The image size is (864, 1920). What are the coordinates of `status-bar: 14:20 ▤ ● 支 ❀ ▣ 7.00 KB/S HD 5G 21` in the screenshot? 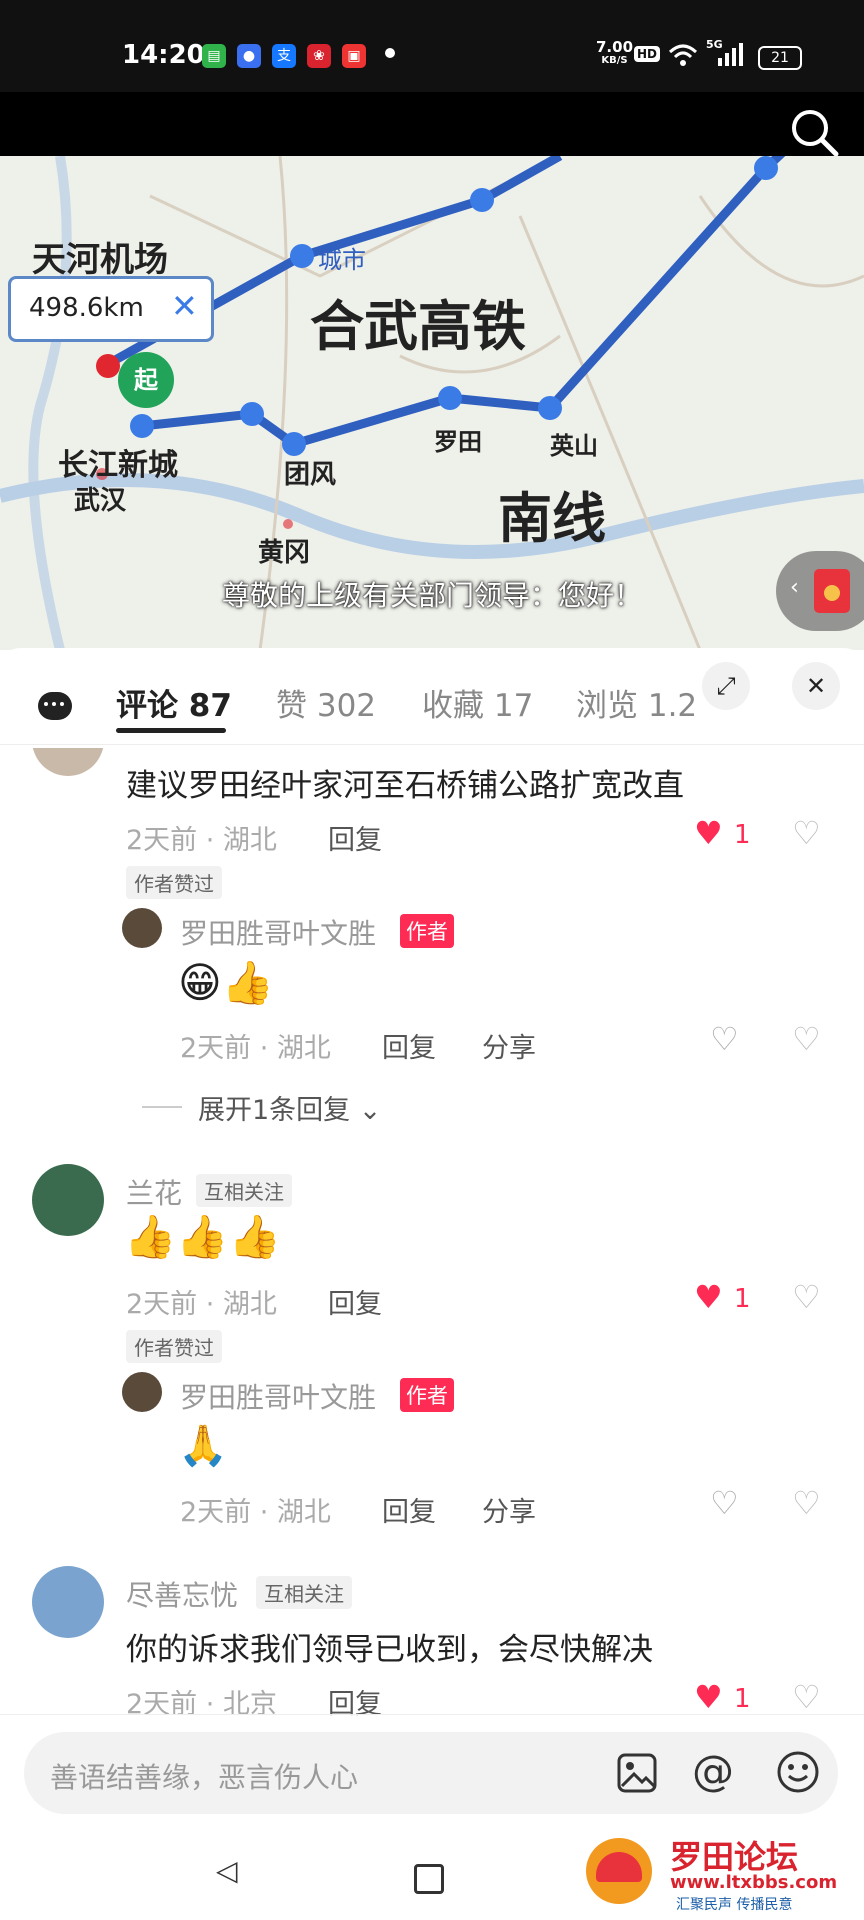 It's located at (432, 46).